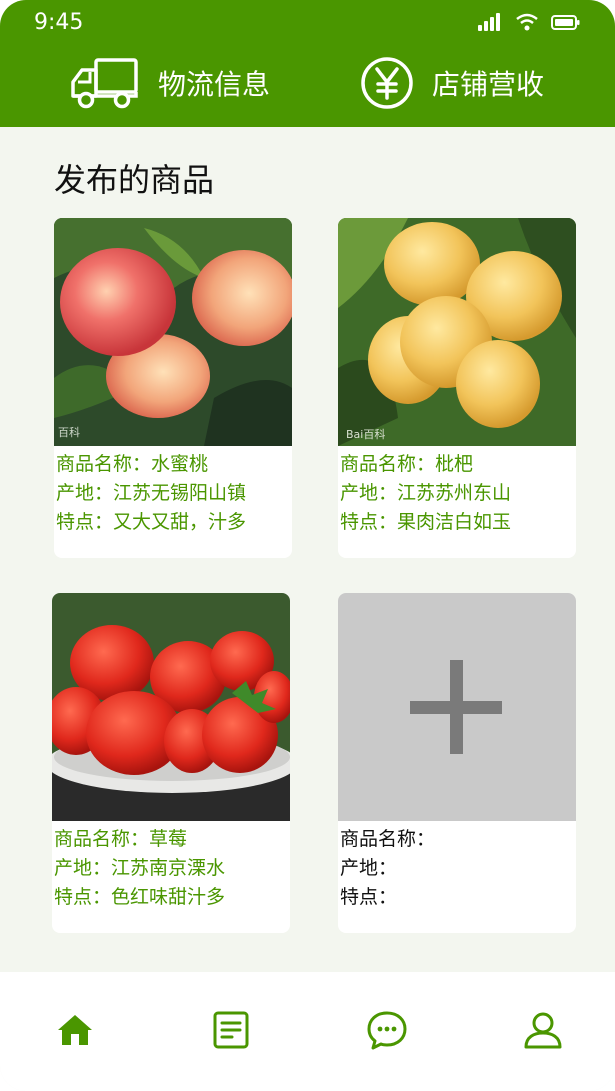 The image size is (615, 1091). Describe the element at coordinates (307, 1031) in the screenshot. I see `bottom-tab-bar` at that location.